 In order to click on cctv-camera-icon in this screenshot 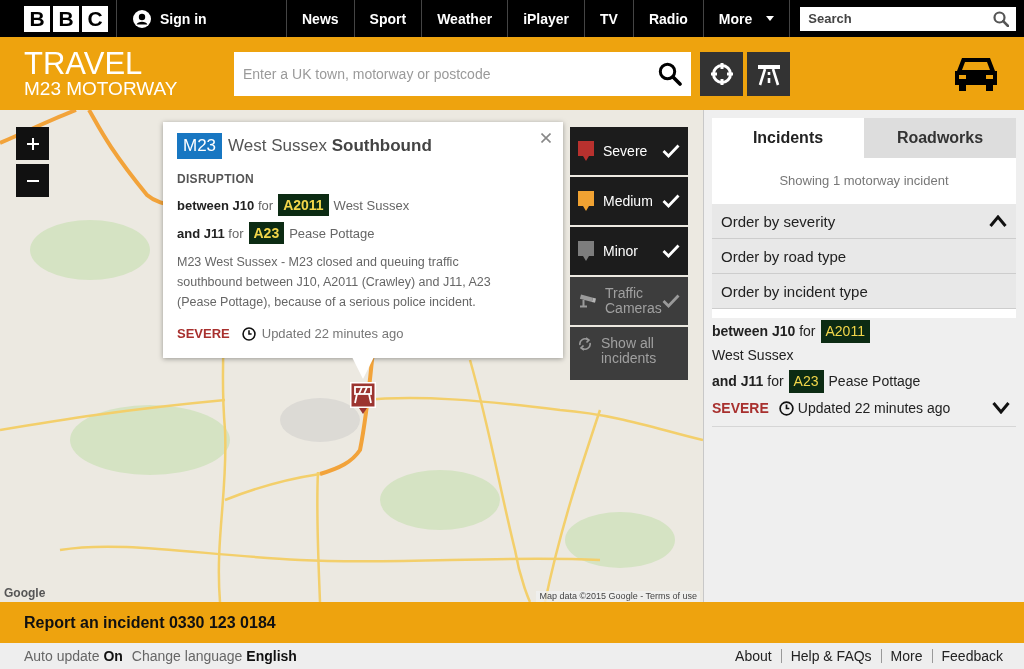, I will do `click(587, 301)`.